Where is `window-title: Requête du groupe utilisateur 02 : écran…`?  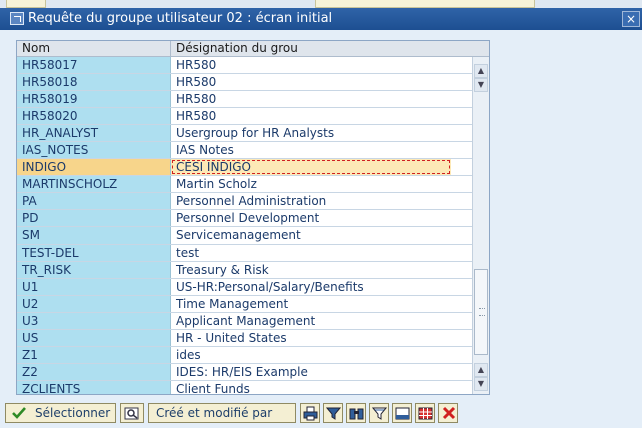 window-title: Requête du groupe utilisateur 02 : écran… is located at coordinates (180, 18).